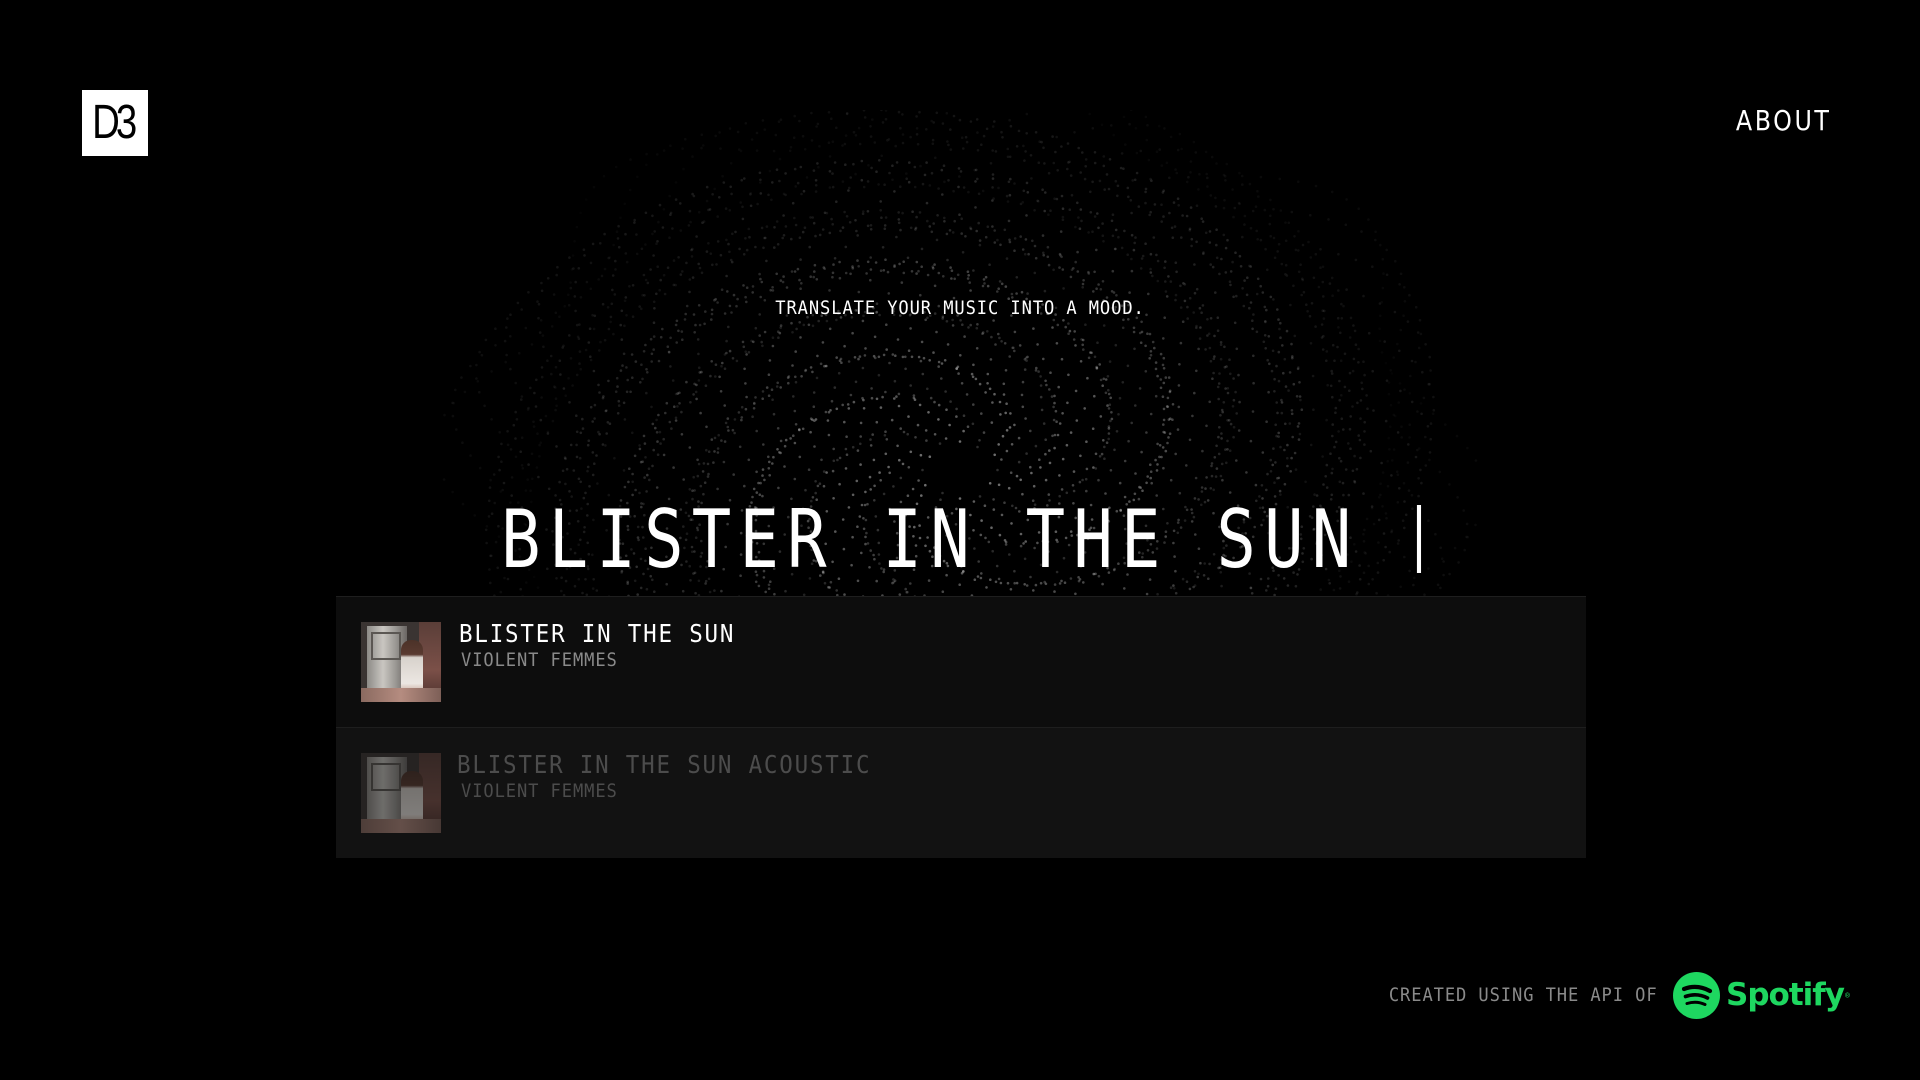  What do you see at coordinates (1523, 995) in the screenshot?
I see `api-credit: CREATED USING THE API OF` at bounding box center [1523, 995].